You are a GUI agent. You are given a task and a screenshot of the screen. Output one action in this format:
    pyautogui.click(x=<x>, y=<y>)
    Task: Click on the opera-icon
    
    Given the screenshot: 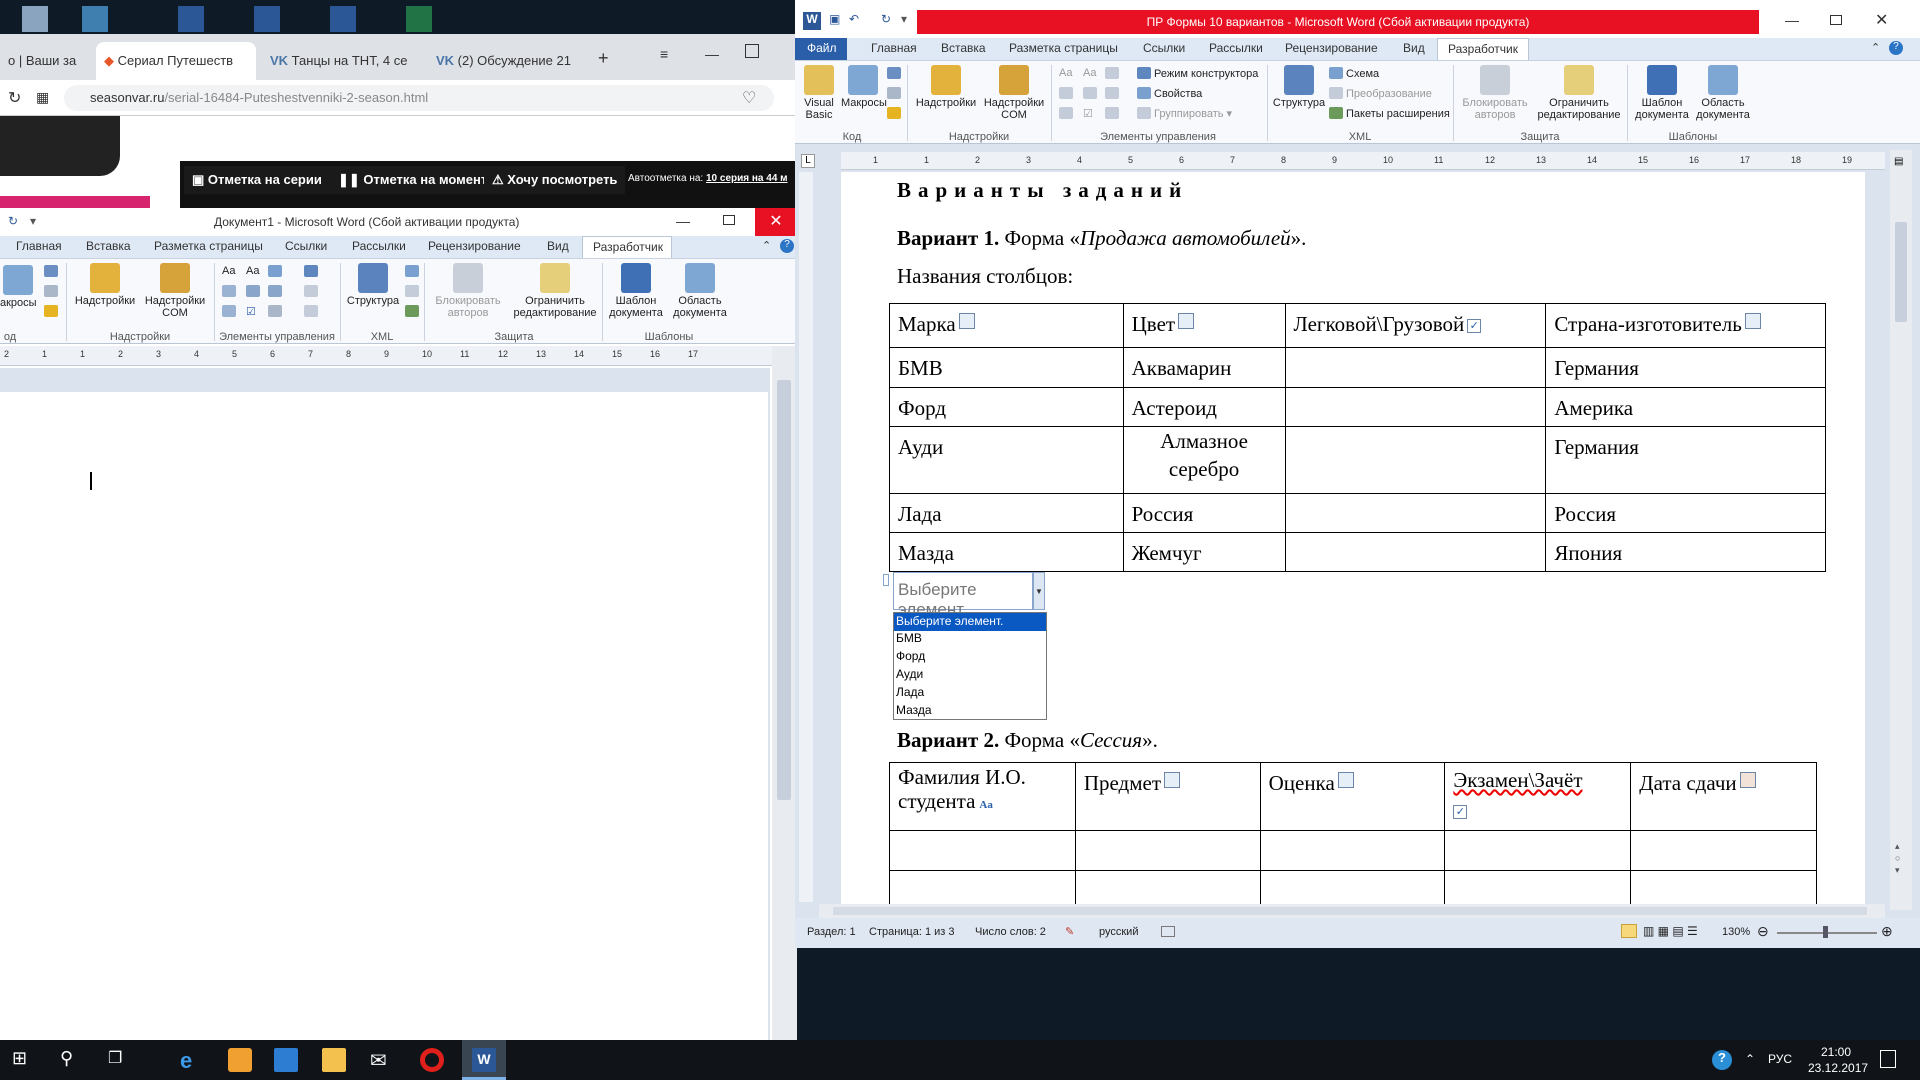 What is the action you would take?
    pyautogui.click(x=432, y=1060)
    